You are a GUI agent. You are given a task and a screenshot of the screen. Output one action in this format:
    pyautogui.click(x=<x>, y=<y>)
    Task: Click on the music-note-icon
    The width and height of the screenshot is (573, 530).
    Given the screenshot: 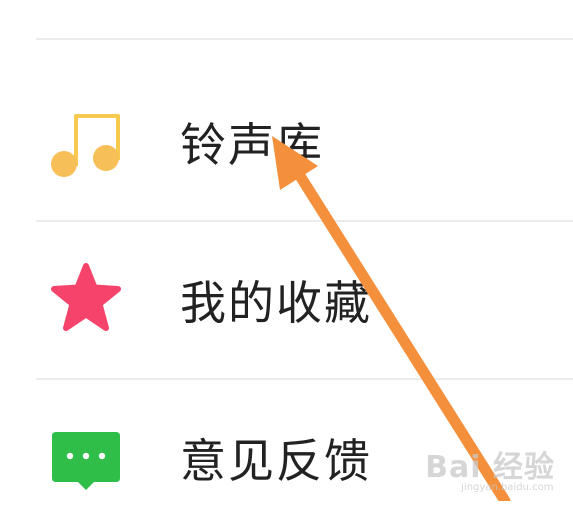 What is the action you would take?
    pyautogui.click(x=85, y=145)
    